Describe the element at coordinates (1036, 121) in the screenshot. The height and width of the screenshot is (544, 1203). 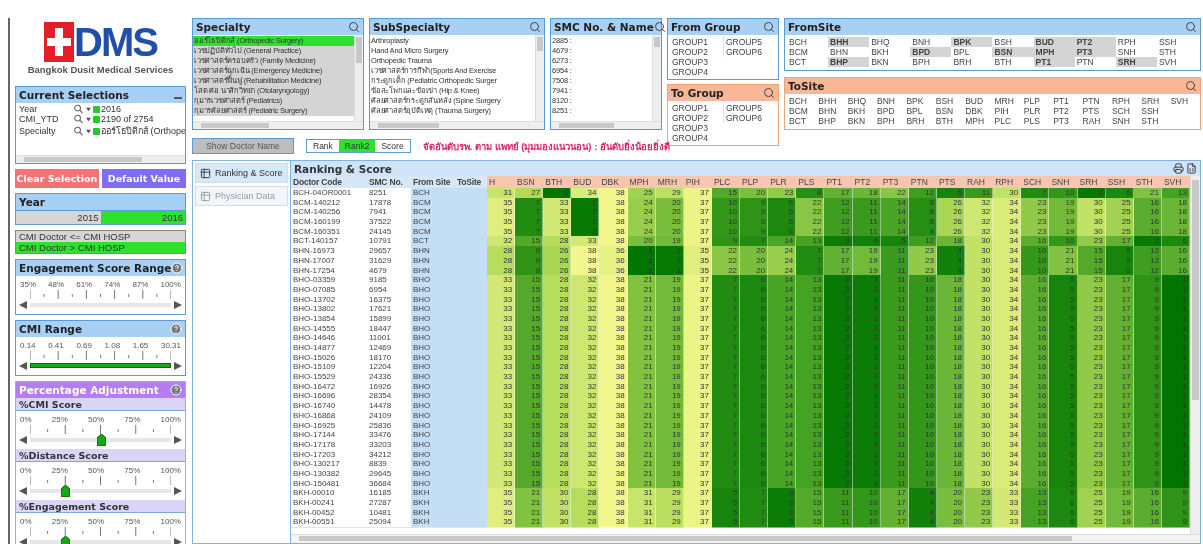
I see `list-item: PLS` at that location.